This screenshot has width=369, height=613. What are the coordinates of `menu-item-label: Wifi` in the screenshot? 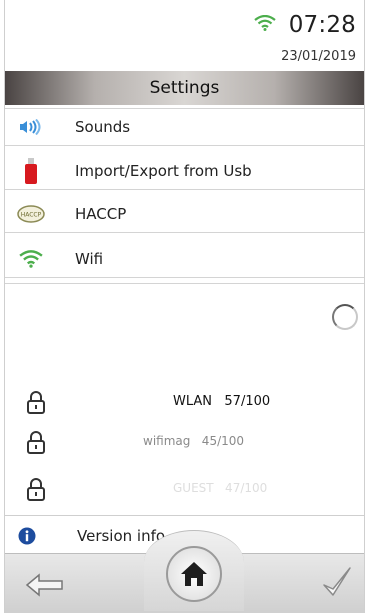 It's located at (89, 258).